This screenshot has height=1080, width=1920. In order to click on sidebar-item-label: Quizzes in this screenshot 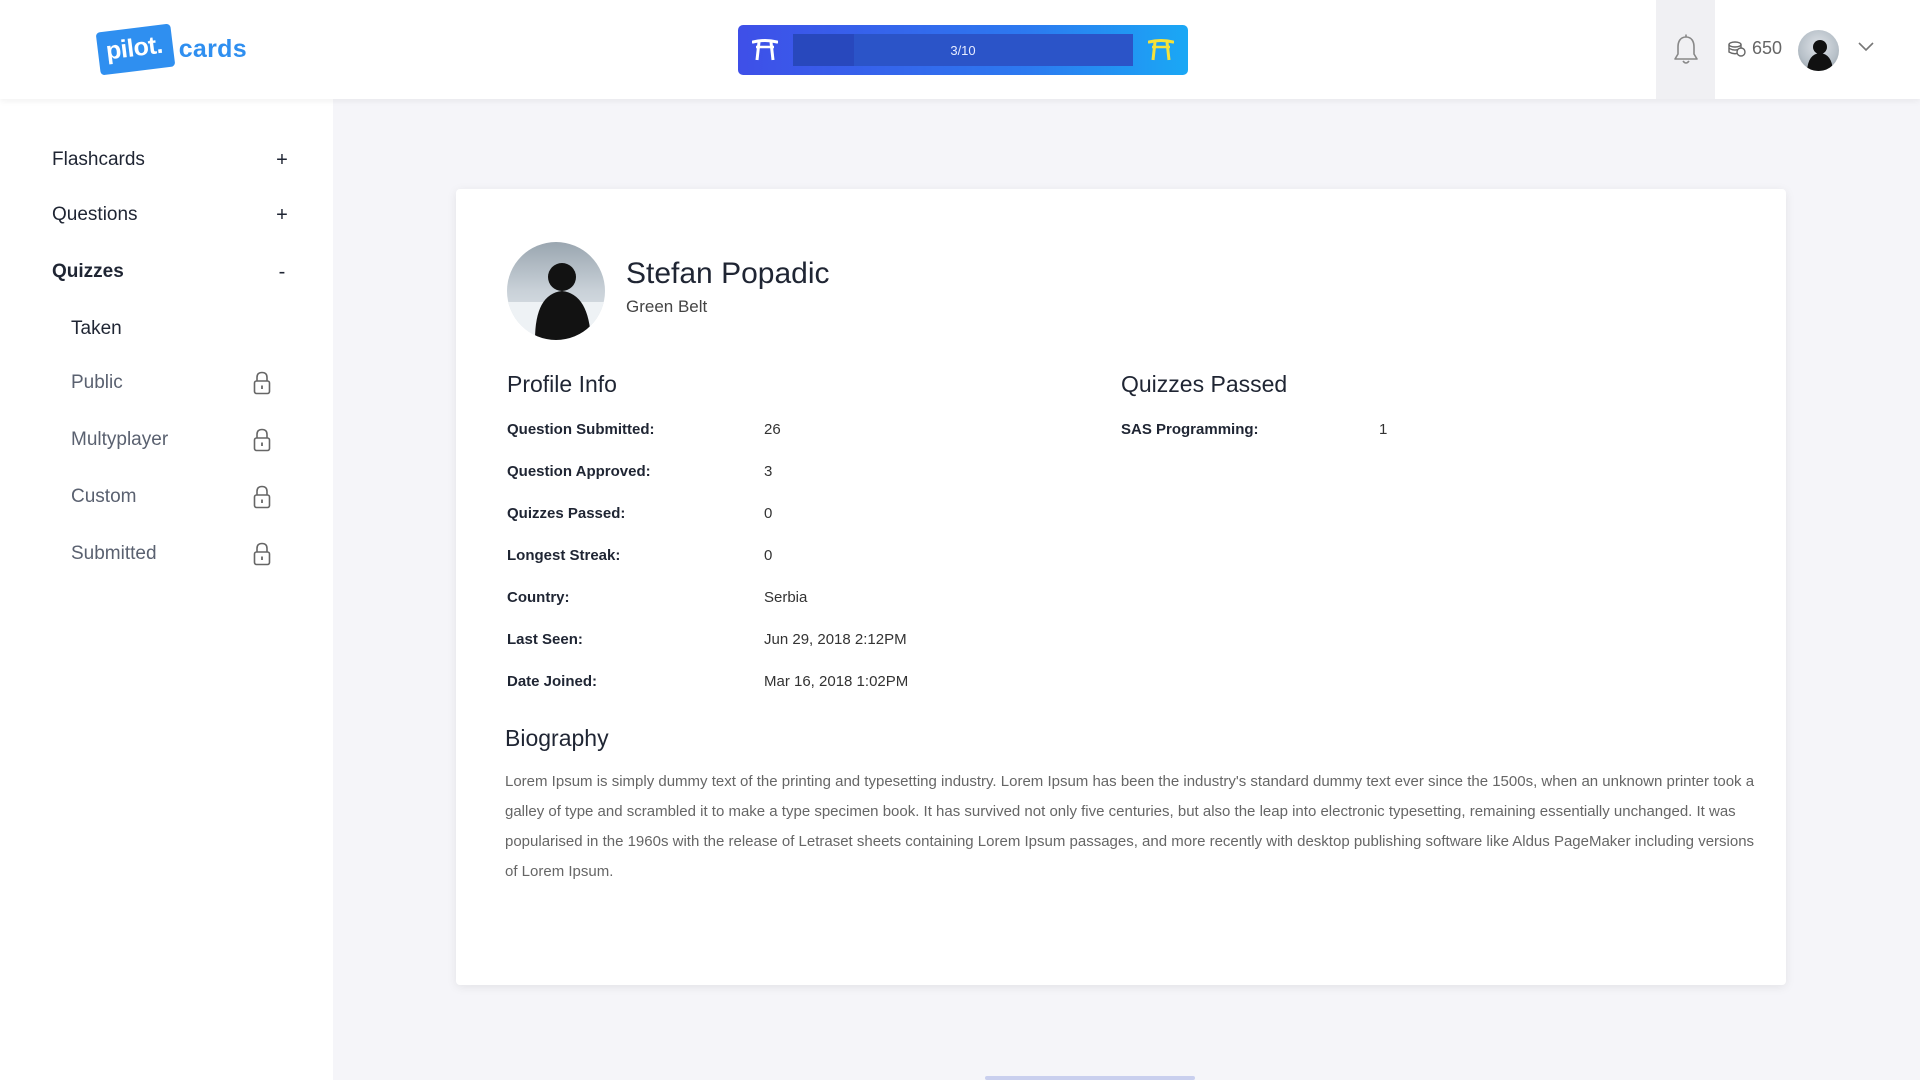, I will do `click(88, 271)`.